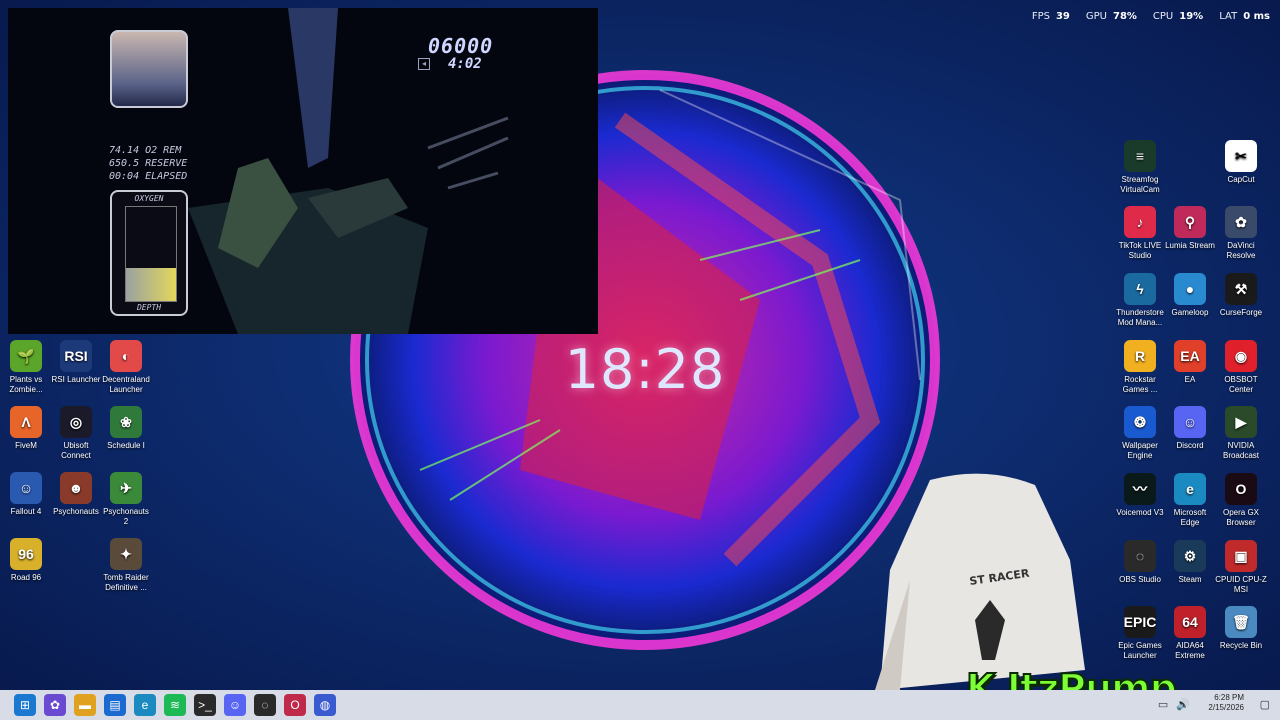 The height and width of the screenshot is (720, 1280). Describe the element at coordinates (1140, 556) in the screenshot. I see `obs-studio-icon: ◌` at that location.